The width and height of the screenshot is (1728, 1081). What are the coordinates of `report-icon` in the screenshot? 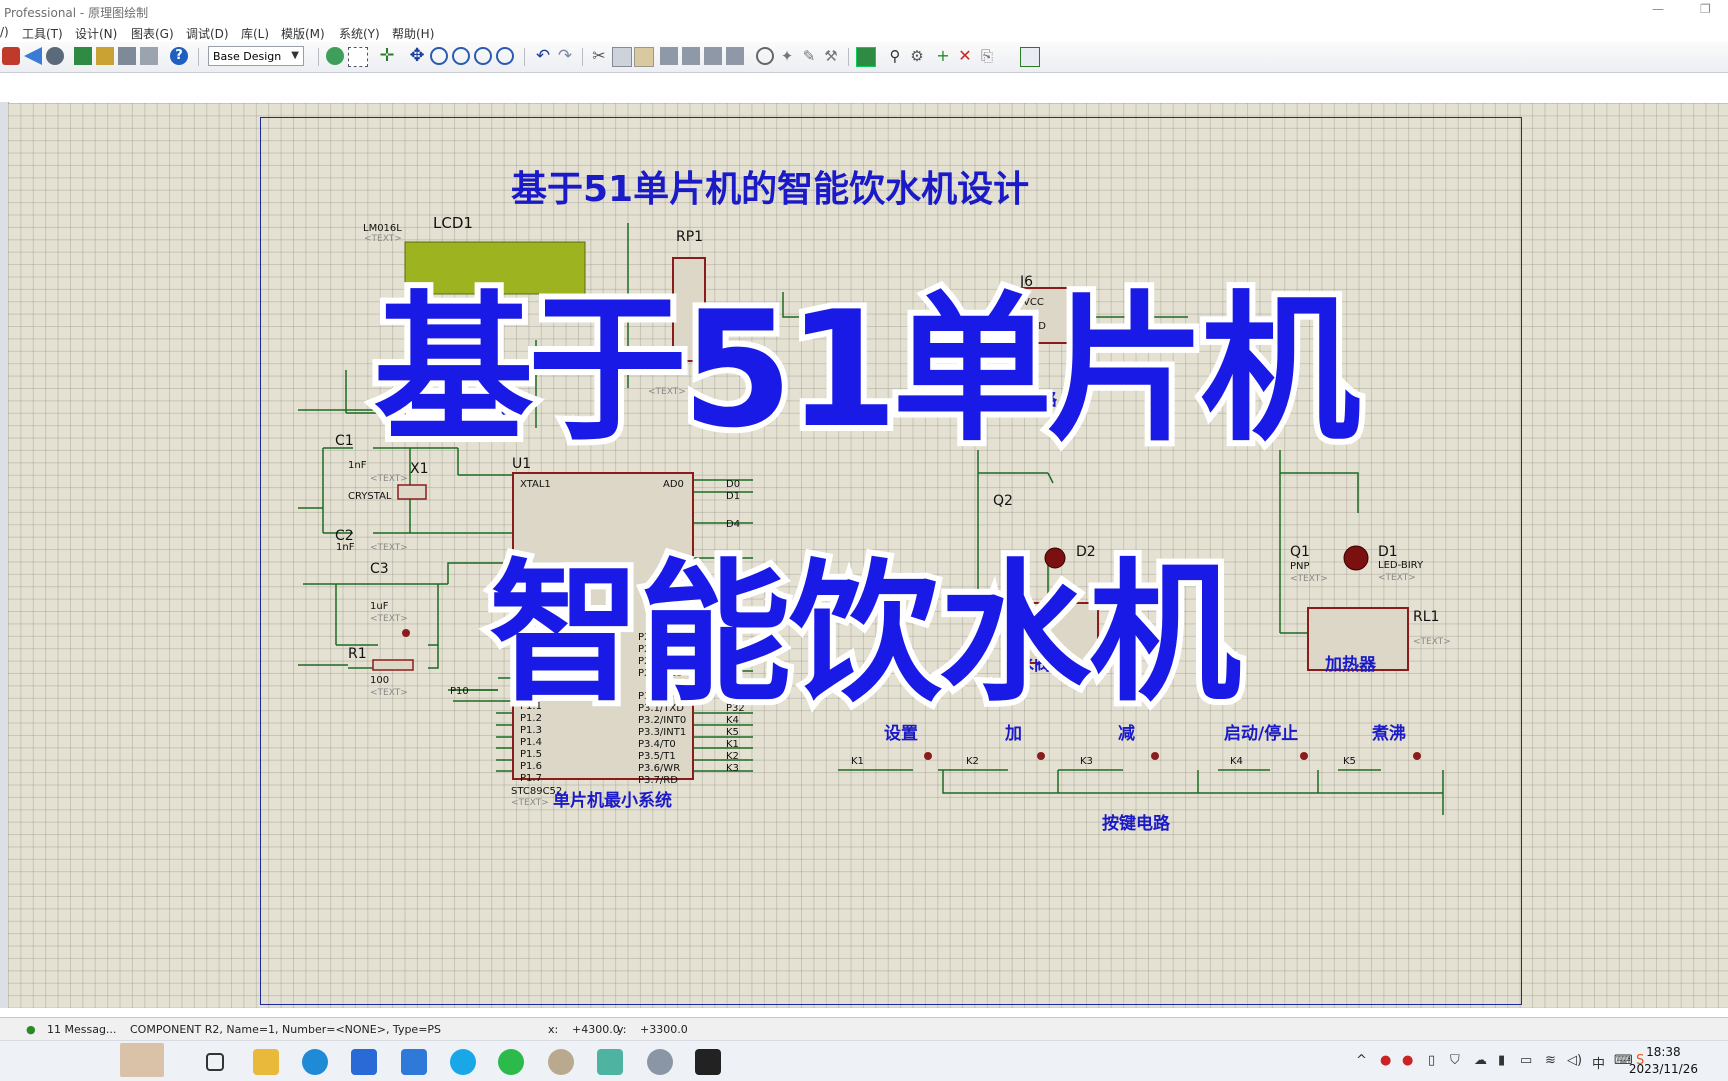 It's located at (149, 56).